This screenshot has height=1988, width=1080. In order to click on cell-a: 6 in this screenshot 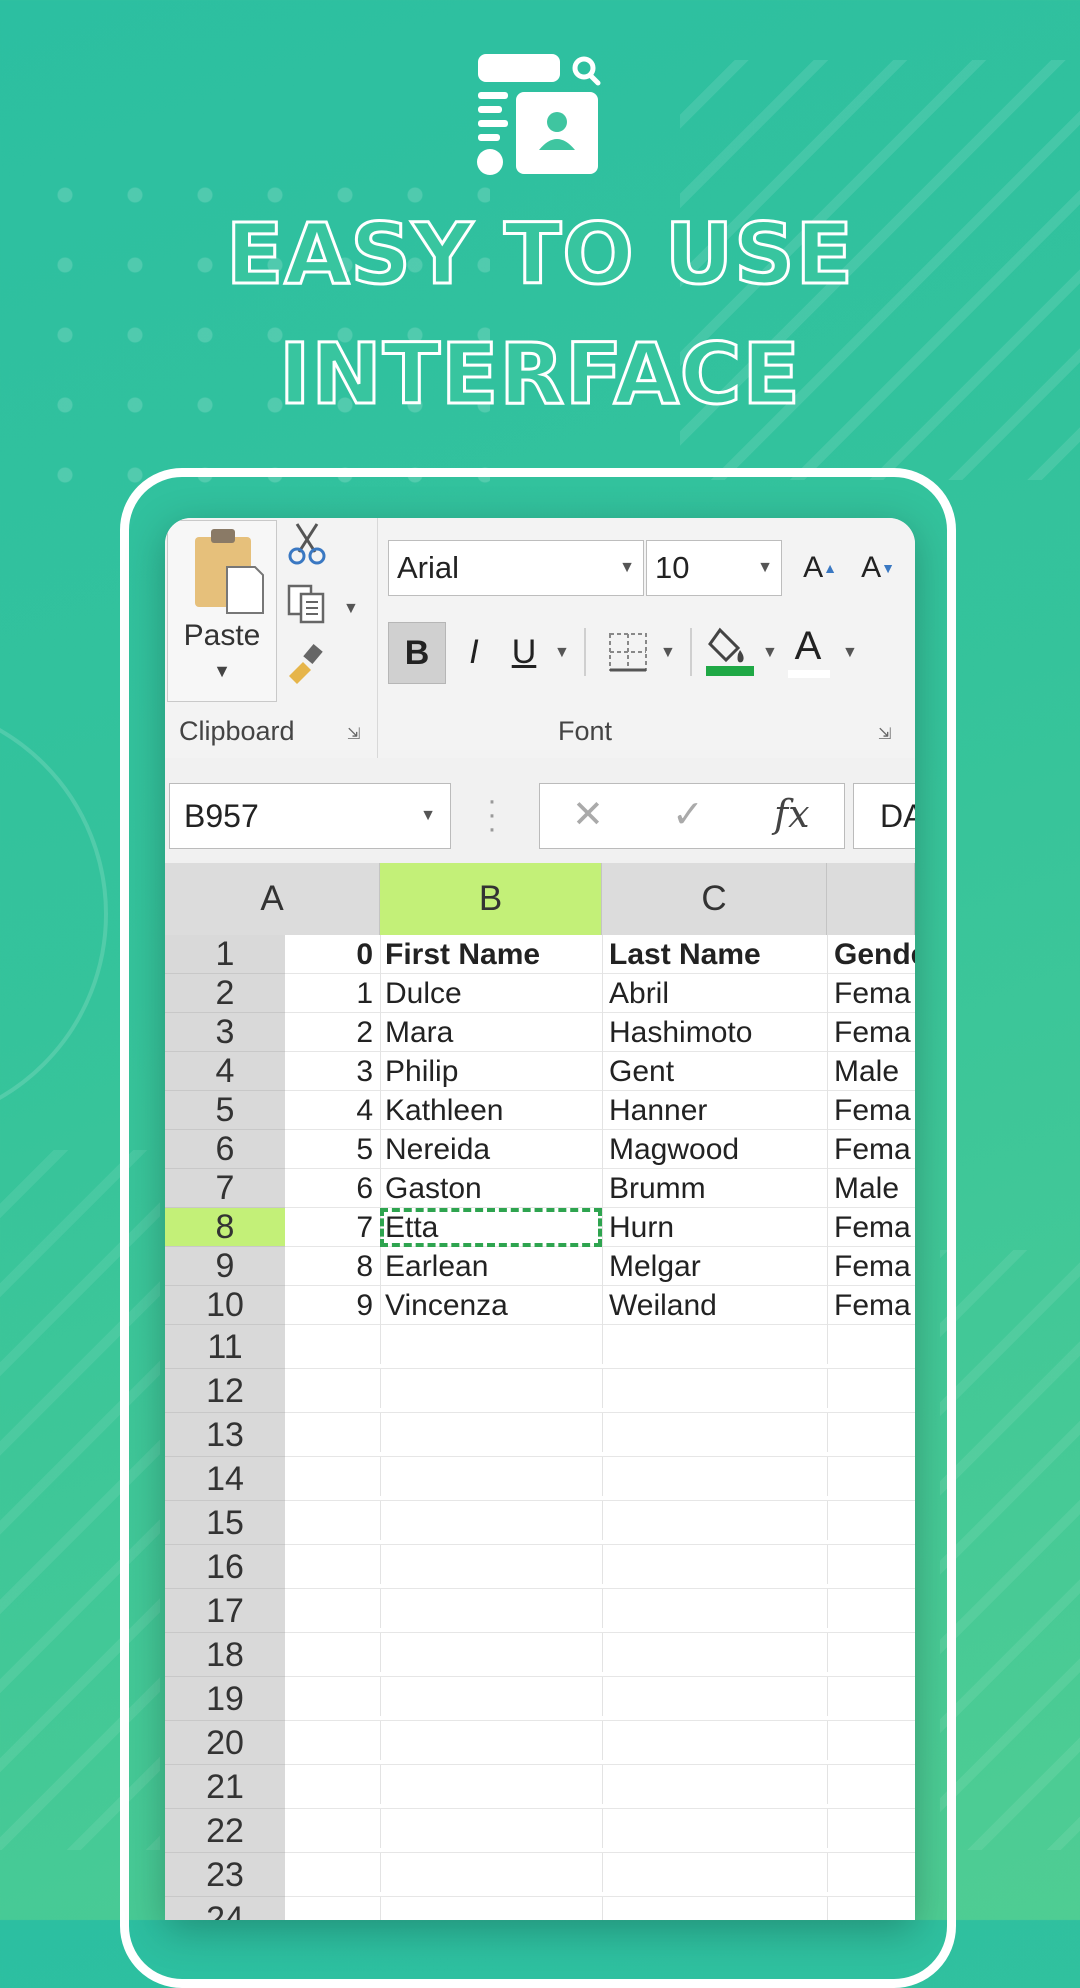, I will do `click(331, 1188)`.